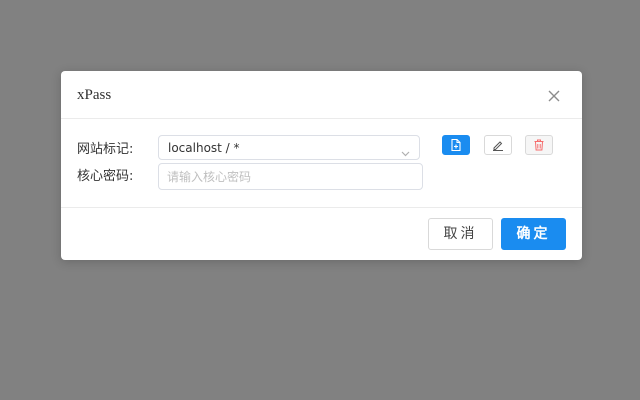 The width and height of the screenshot is (640, 400). I want to click on delete-site-button, so click(539, 145).